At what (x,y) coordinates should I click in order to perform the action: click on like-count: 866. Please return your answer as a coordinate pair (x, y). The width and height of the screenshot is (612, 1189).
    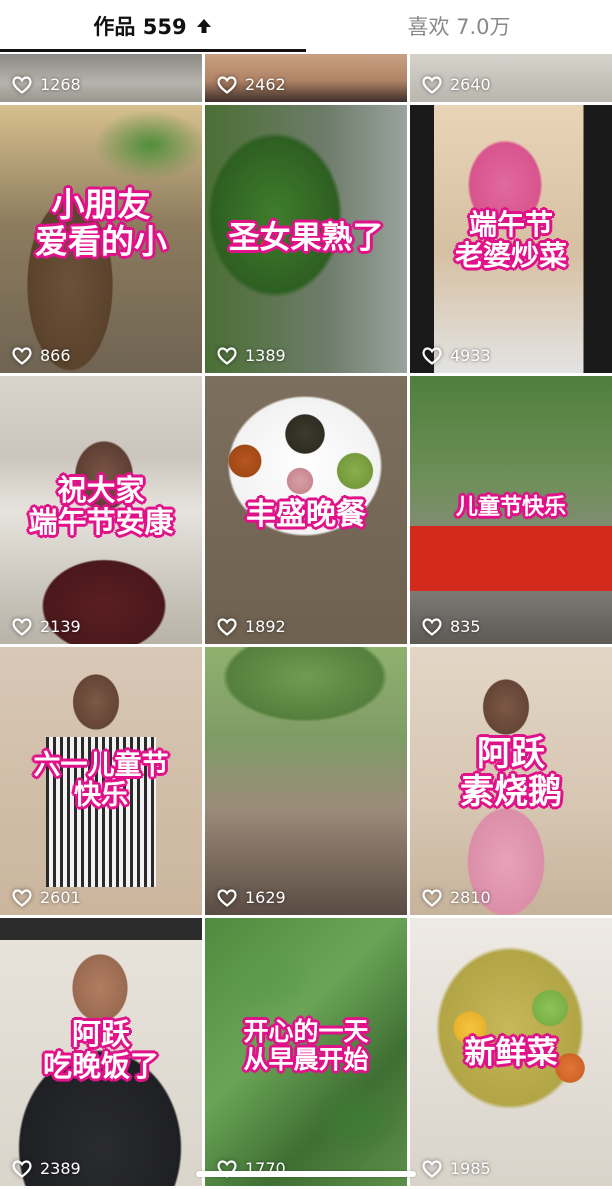
    Looking at the image, I should click on (41, 355).